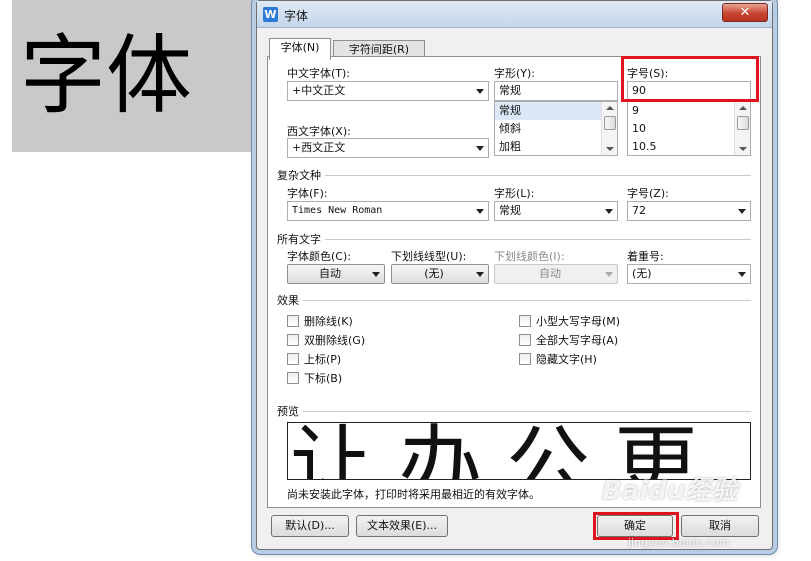 This screenshot has height=561, width=811. I want to click on emphasis-label: 着重号:, so click(645, 256).